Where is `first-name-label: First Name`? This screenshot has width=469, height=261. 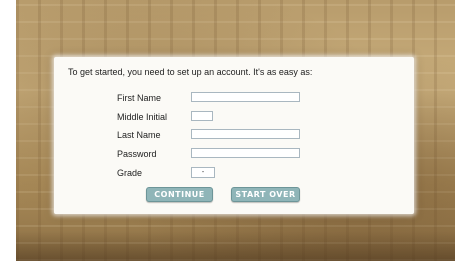
first-name-label: First Name is located at coordinates (139, 98).